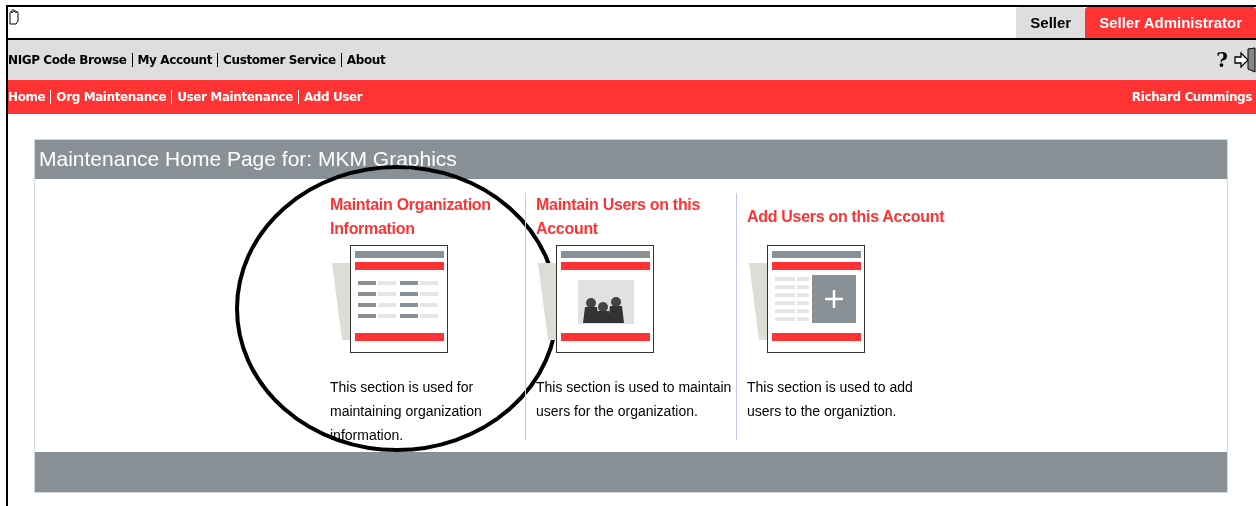  I want to click on role-tab: Seller Administrator, so click(1170, 22).